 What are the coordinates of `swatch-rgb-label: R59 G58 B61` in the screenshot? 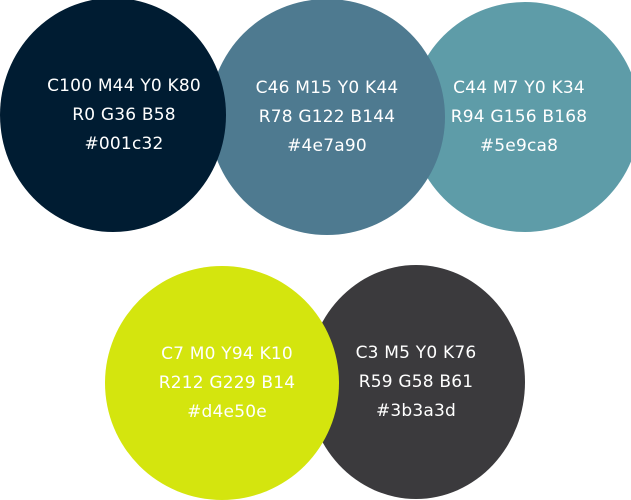 It's located at (416, 381).